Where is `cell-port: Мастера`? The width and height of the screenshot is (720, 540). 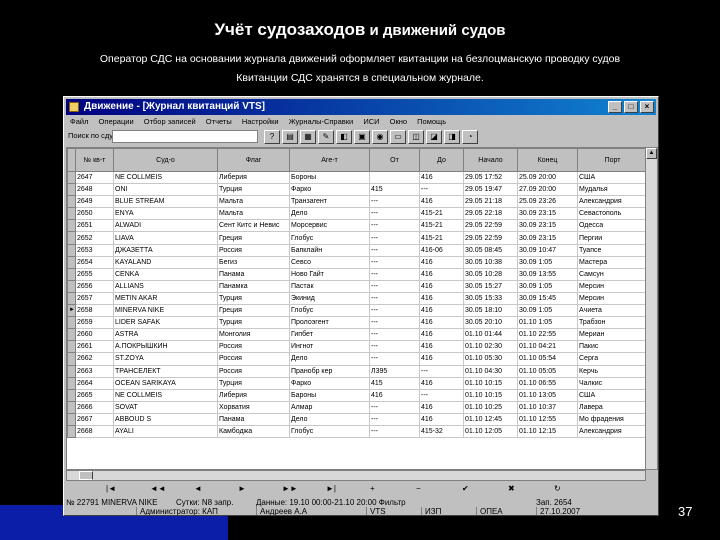
cell-port: Мастера is located at coordinates (612, 262).